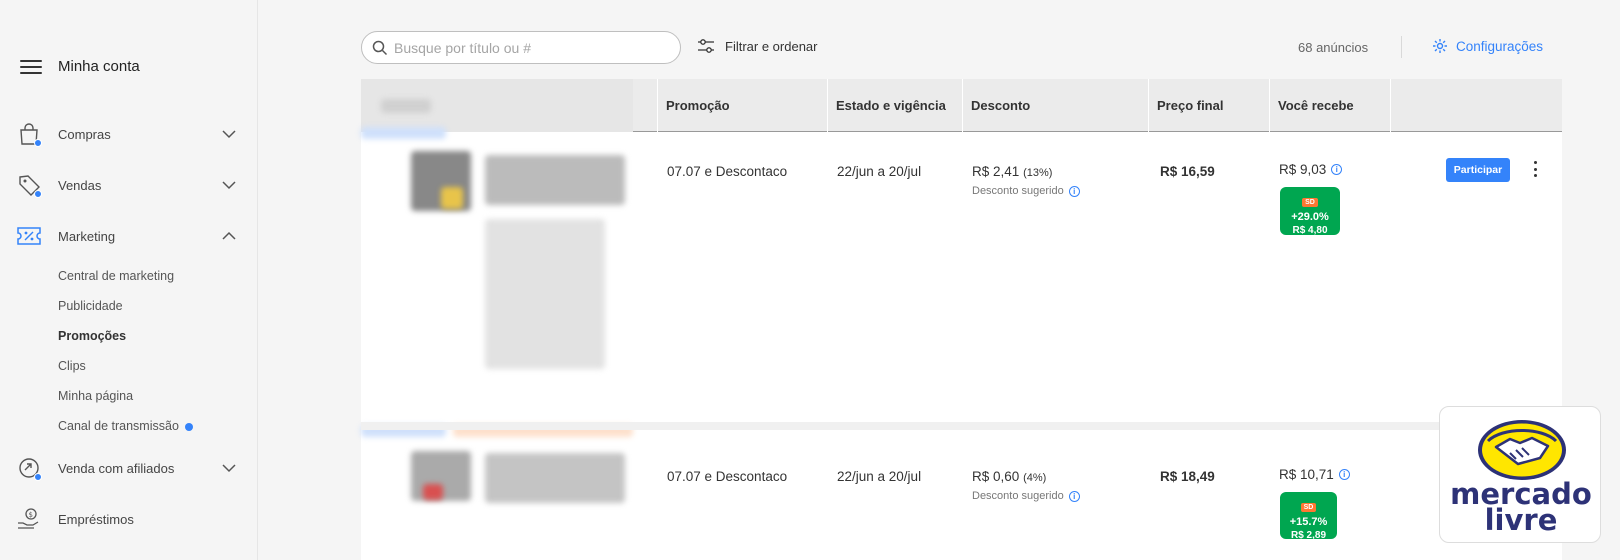 This screenshot has height=560, width=1620. I want to click on chevron-up-icon, so click(229, 236).